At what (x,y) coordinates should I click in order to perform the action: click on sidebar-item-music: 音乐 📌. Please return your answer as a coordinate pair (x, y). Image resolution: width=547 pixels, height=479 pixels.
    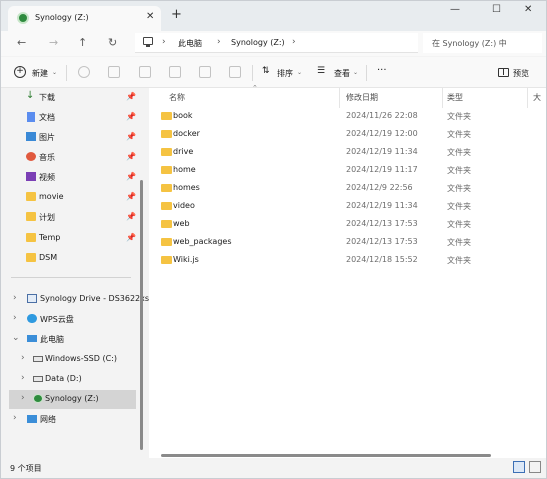
    Looking at the image, I should click on (80, 157).